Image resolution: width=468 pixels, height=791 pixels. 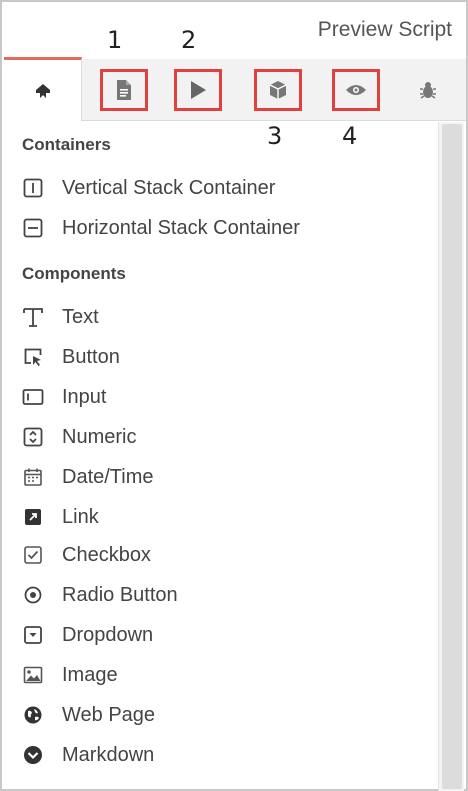 What do you see at coordinates (90, 674) in the screenshot?
I see `list-item-label: Image` at bounding box center [90, 674].